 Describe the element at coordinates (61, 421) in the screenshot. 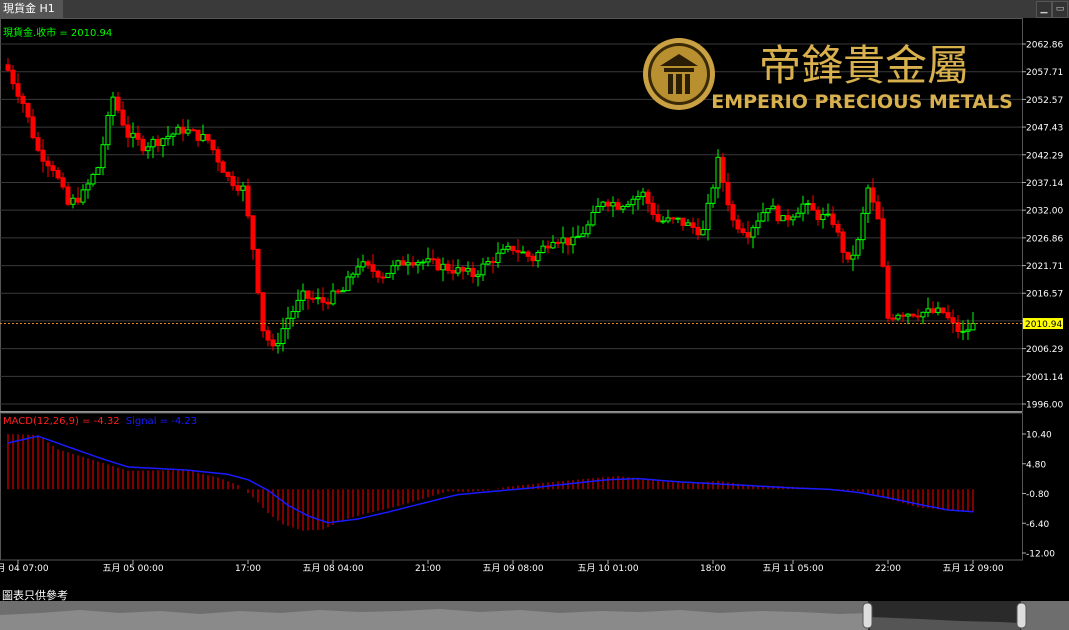

I see `macd-label: MACD(12,26,9) = -4.32` at that location.